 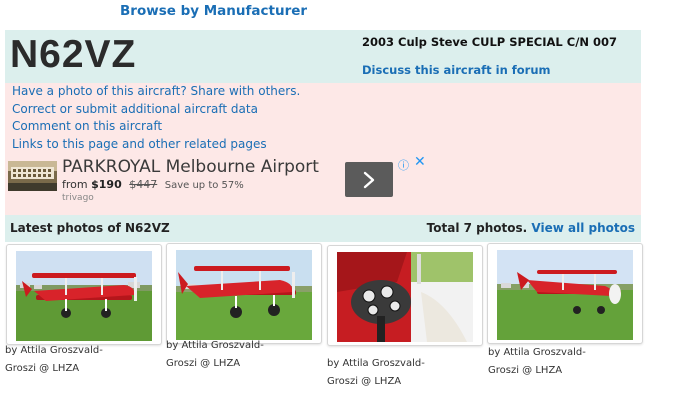 I want to click on ad-next-button, so click(x=369, y=179).